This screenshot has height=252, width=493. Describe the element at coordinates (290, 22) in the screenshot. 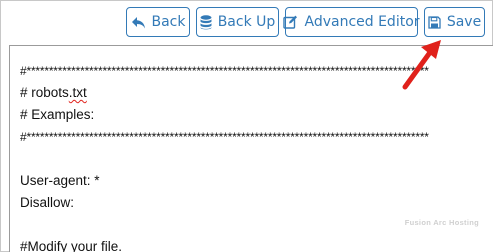

I see `edit-square-icon` at that location.